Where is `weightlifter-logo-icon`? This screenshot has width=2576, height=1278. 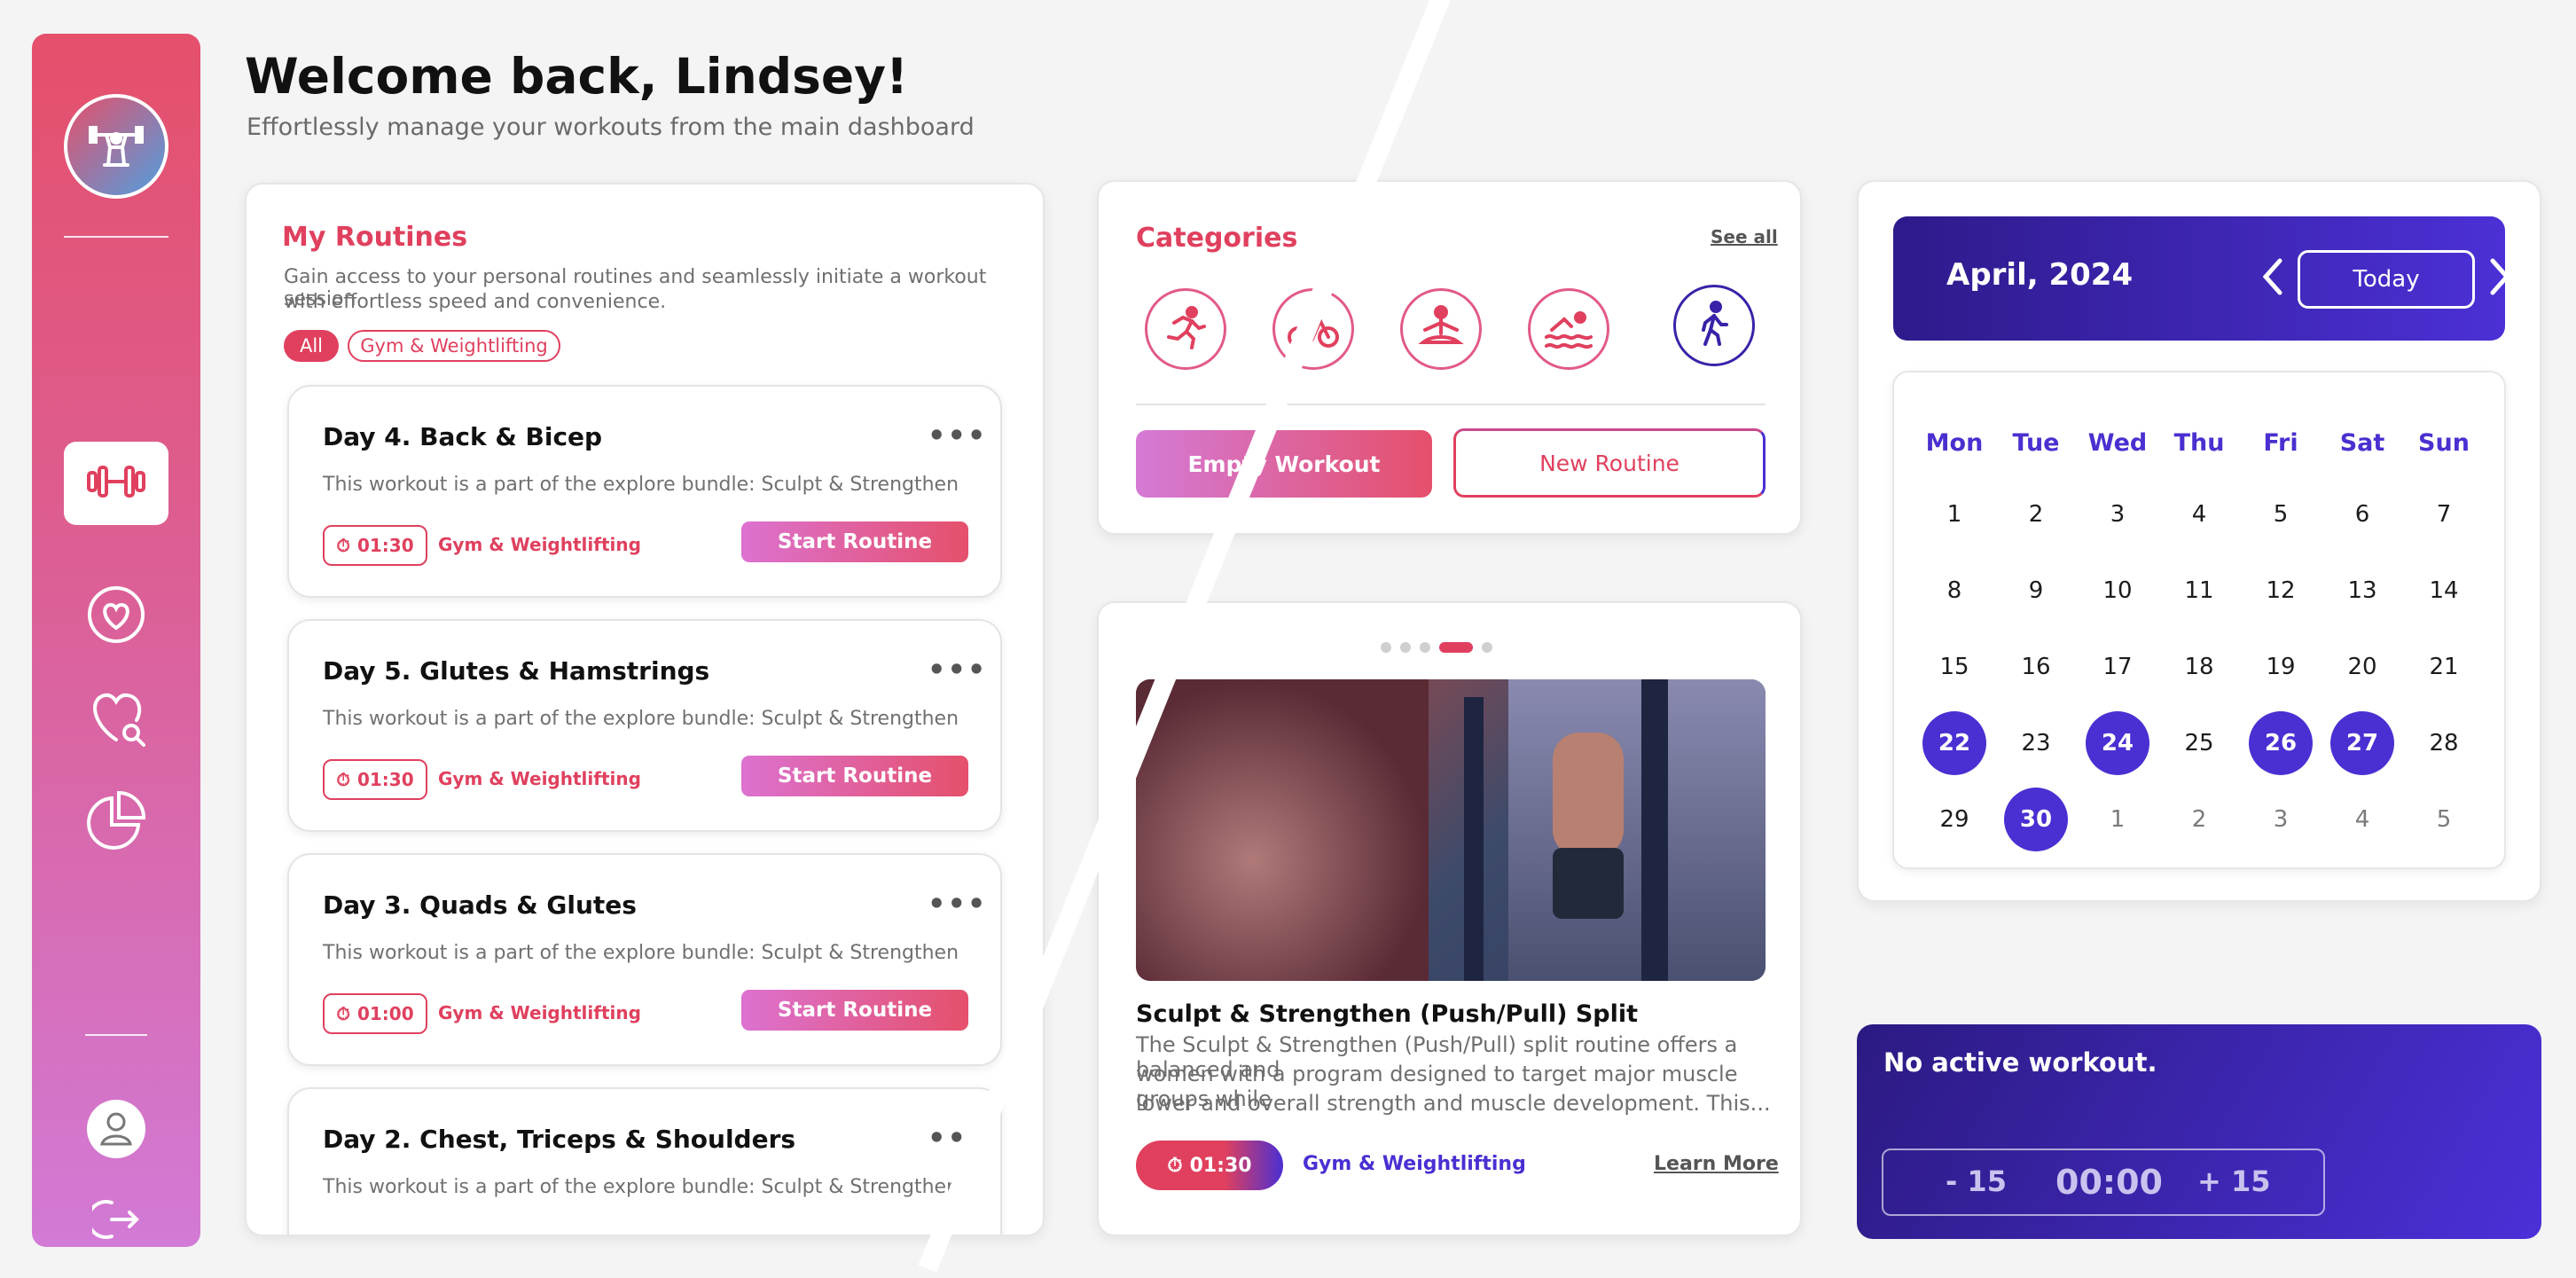
weightlifter-logo-icon is located at coordinates (116, 146).